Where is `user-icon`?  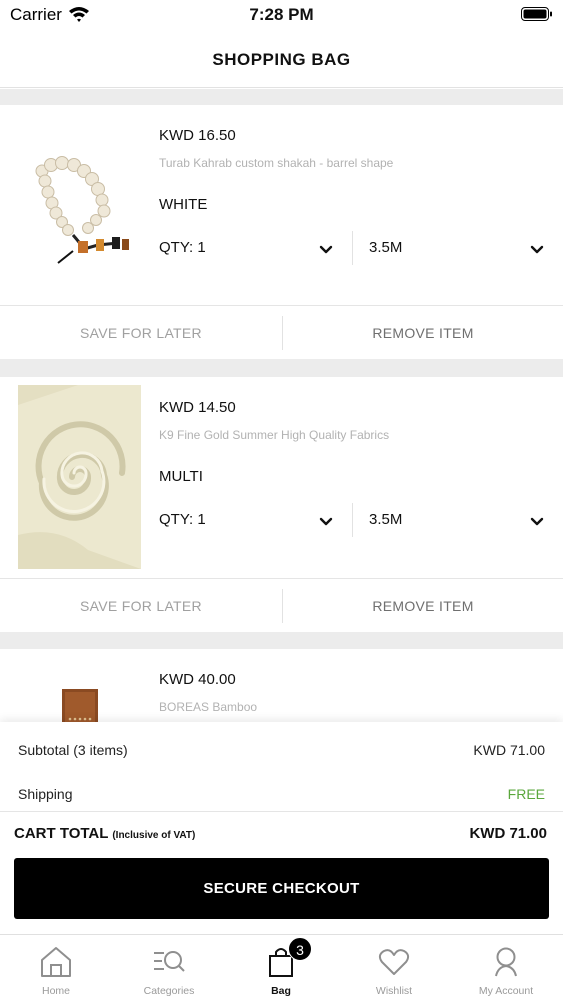
user-icon is located at coordinates (506, 962).